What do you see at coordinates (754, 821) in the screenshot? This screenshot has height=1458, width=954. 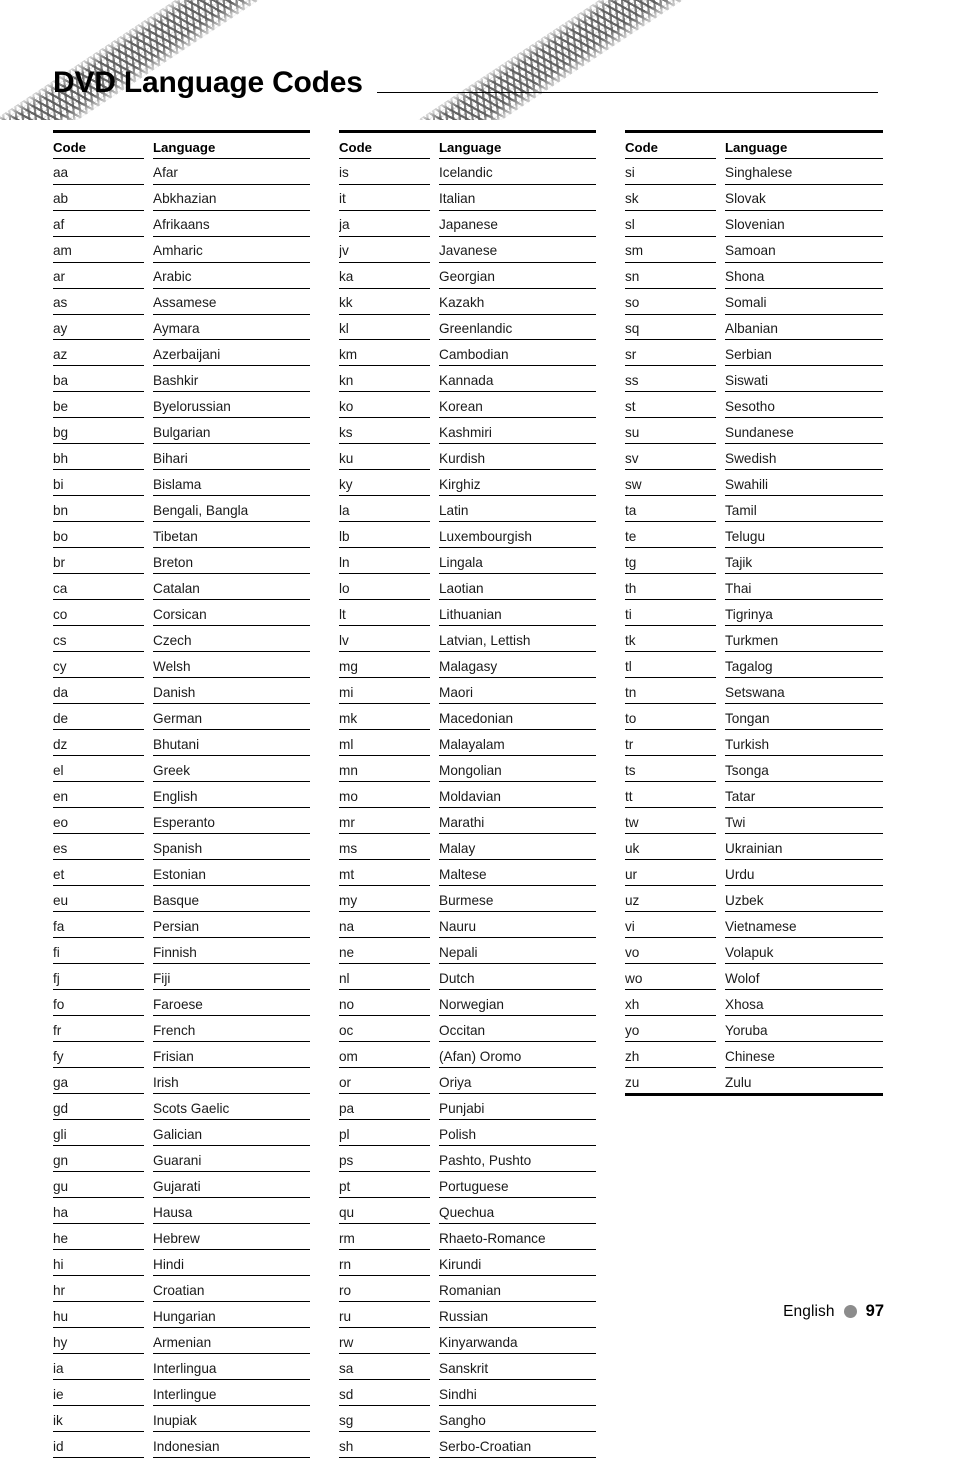 I see `table-row: tw Twi` at bounding box center [754, 821].